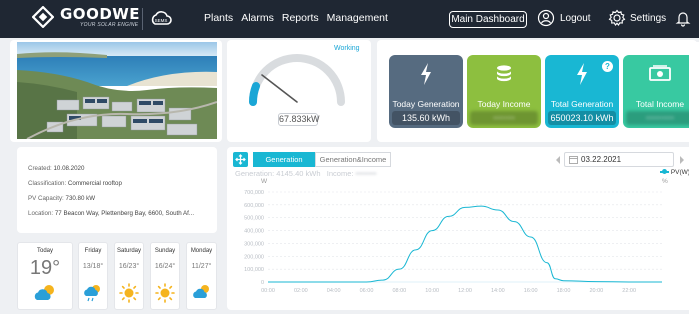 This screenshot has height=314, width=699. I want to click on y-tick-label: 0, so click(262, 283).